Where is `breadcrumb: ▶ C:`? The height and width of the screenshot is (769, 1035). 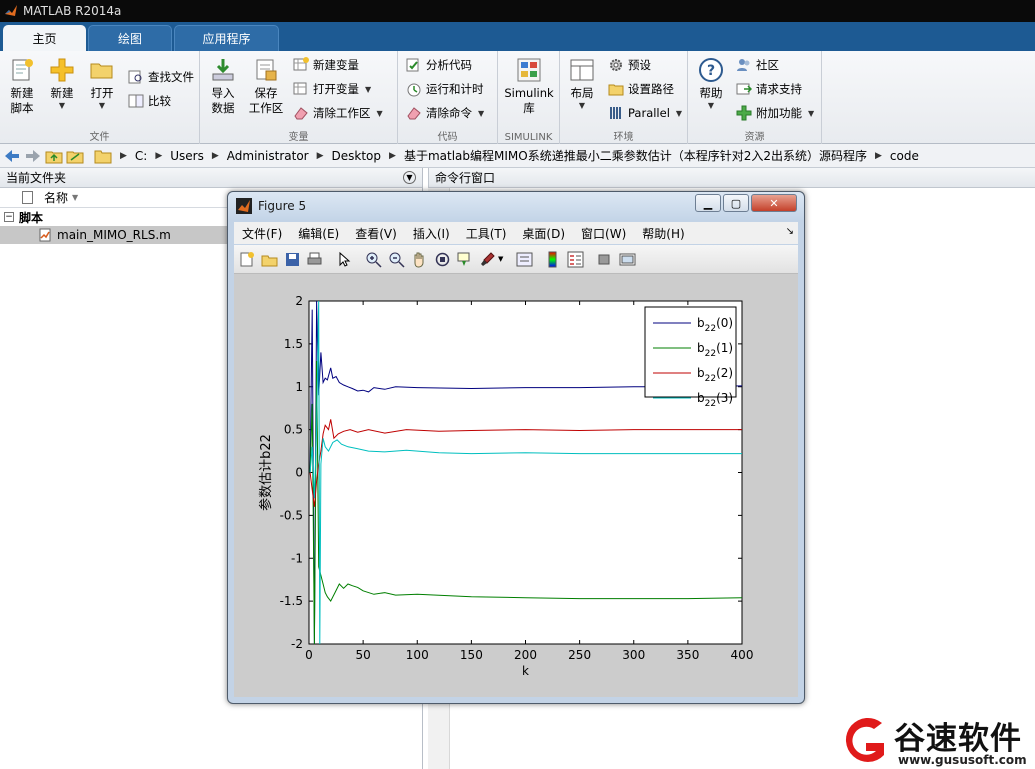
breadcrumb: ▶ C: is located at coordinates (133, 156).